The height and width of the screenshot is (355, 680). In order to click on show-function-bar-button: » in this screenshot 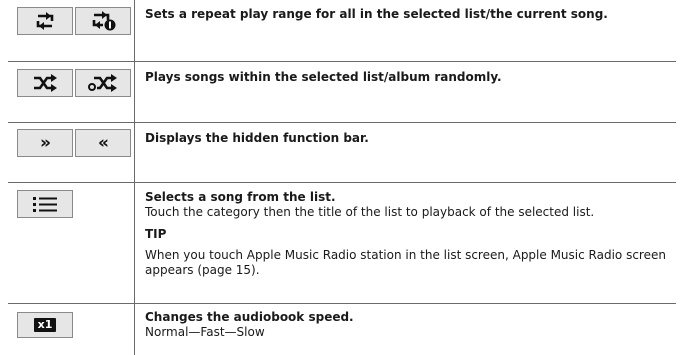, I will do `click(45, 143)`.